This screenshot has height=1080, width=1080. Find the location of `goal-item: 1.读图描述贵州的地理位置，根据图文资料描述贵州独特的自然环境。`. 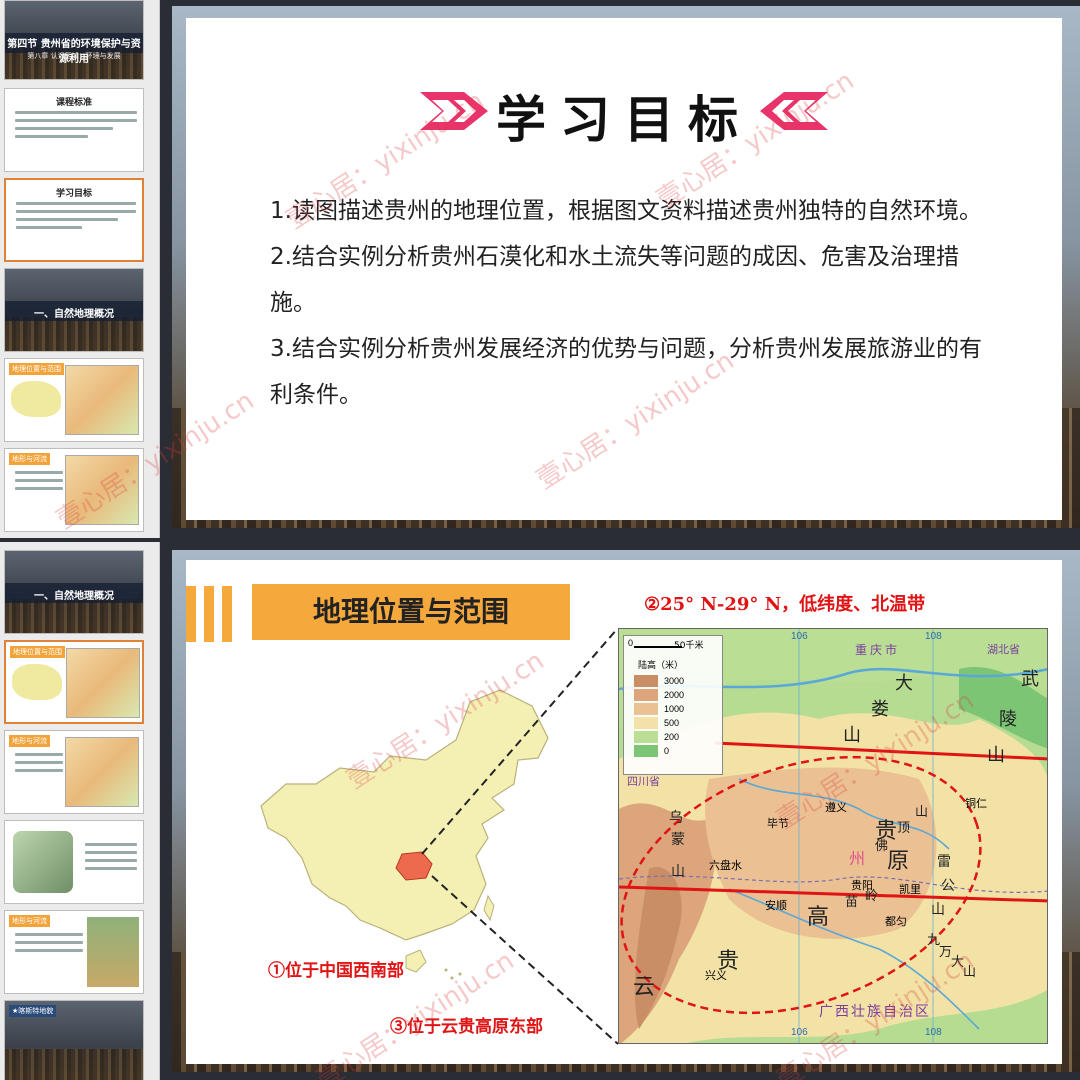

goal-item: 1.读图描述贵州的地理位置，根据图文资料描述贵州独特的自然环境。 is located at coordinates (626, 211).